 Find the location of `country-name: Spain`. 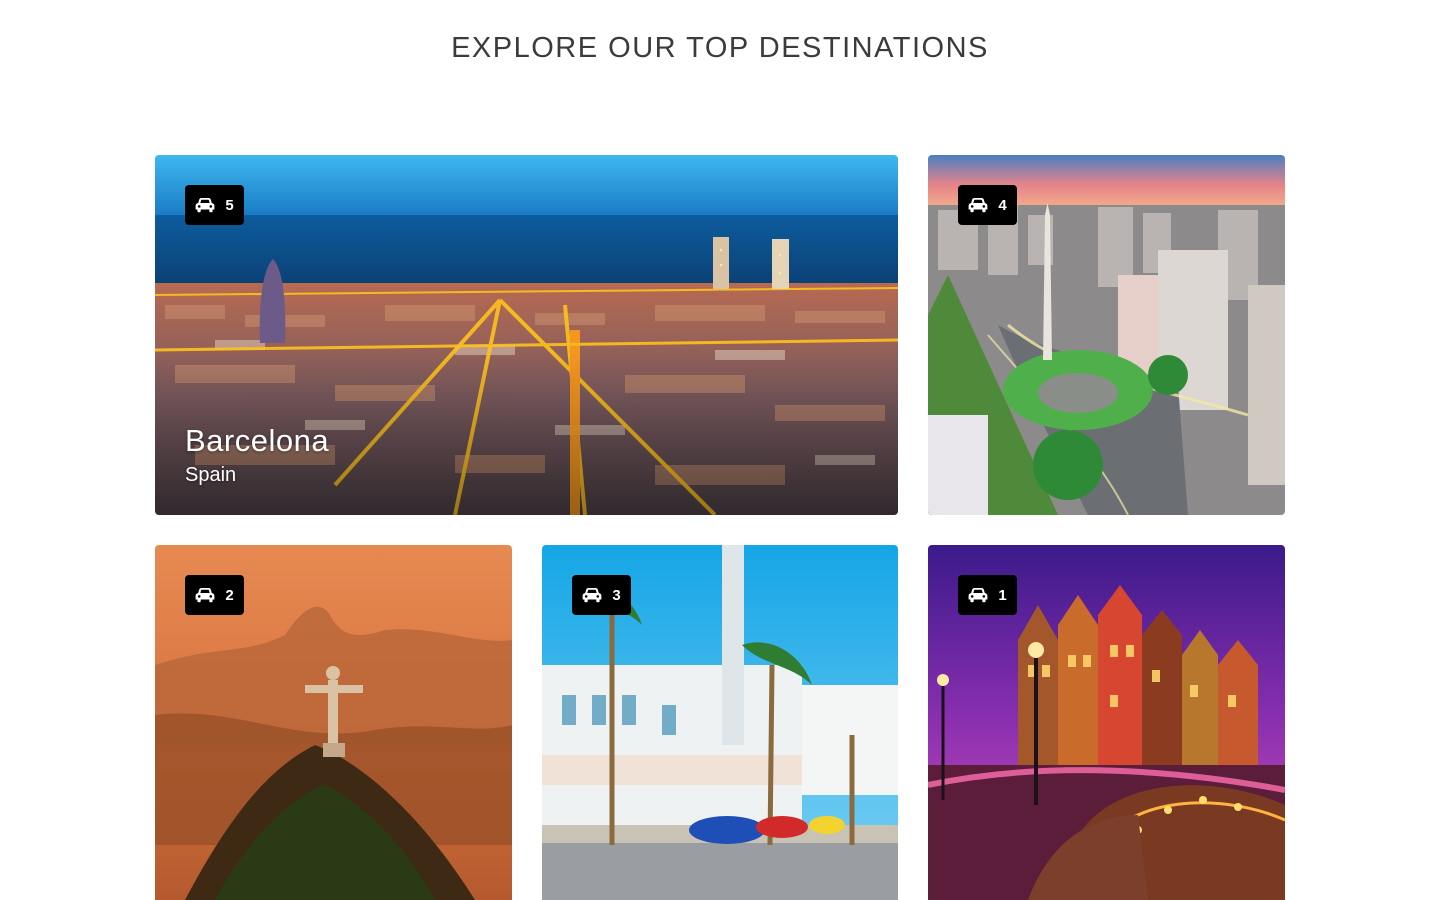

country-name: Spain is located at coordinates (211, 475).